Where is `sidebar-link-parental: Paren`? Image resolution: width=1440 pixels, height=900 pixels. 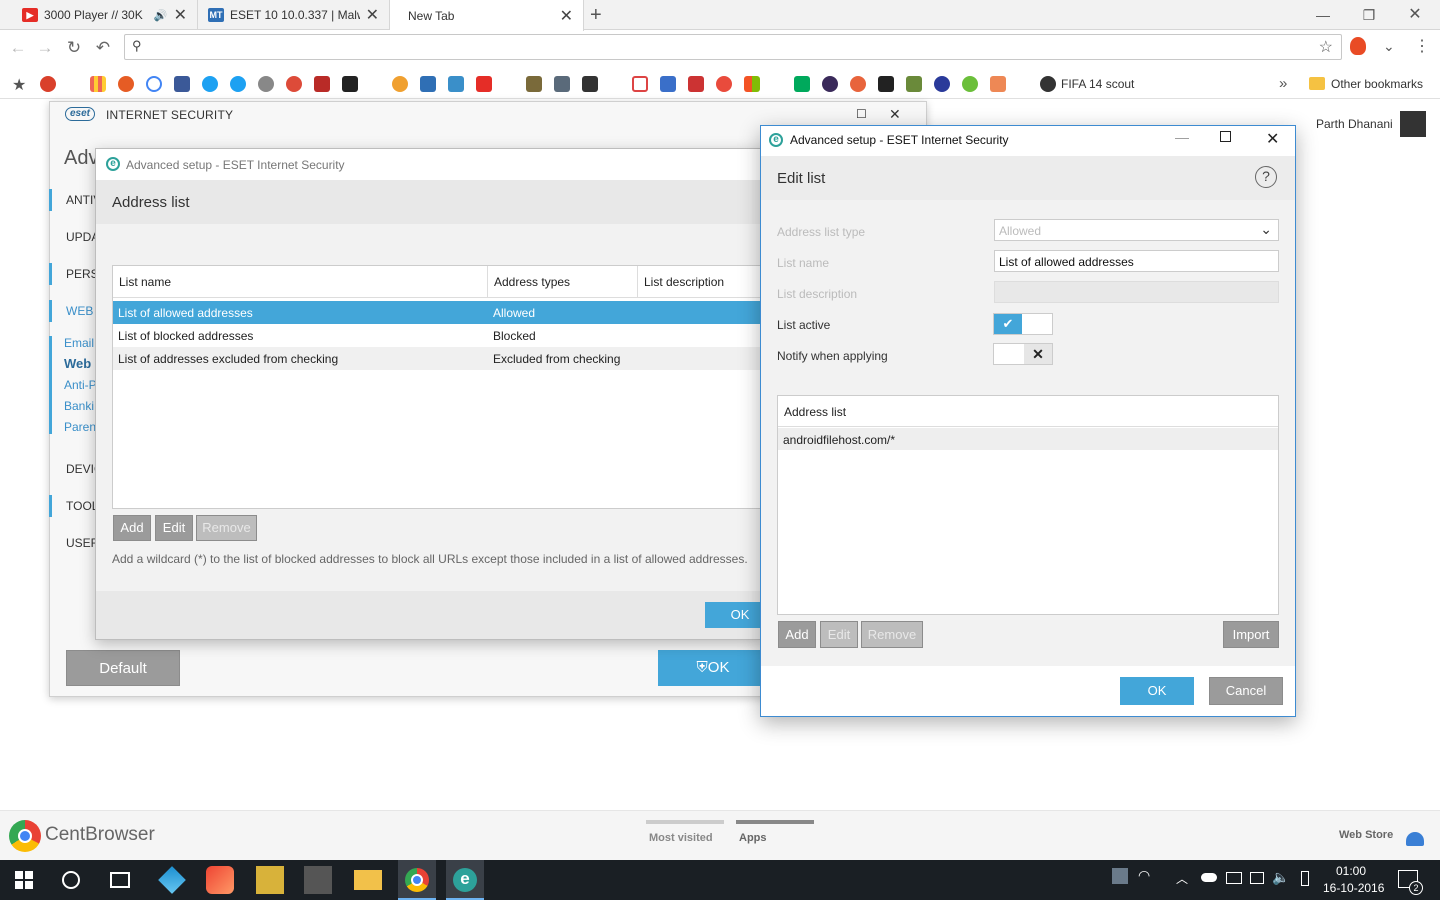 sidebar-link-parental: Paren is located at coordinates (80, 427).